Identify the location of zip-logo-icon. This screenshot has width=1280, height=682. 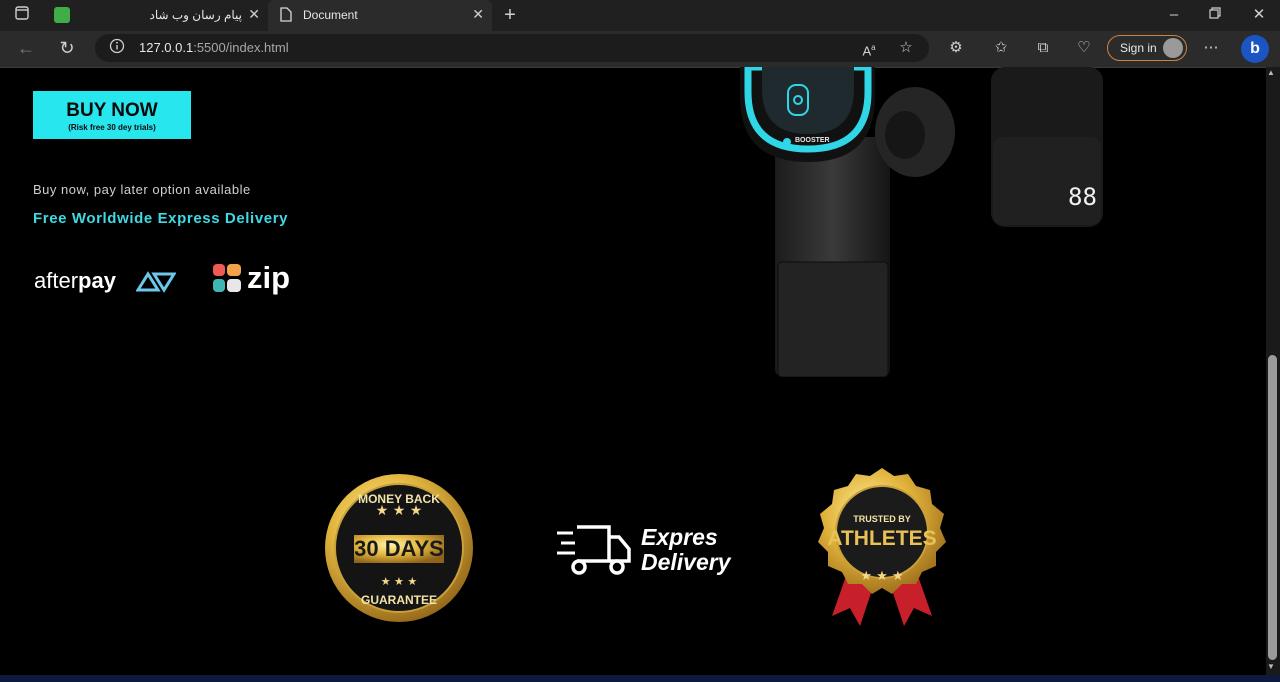
(227, 280).